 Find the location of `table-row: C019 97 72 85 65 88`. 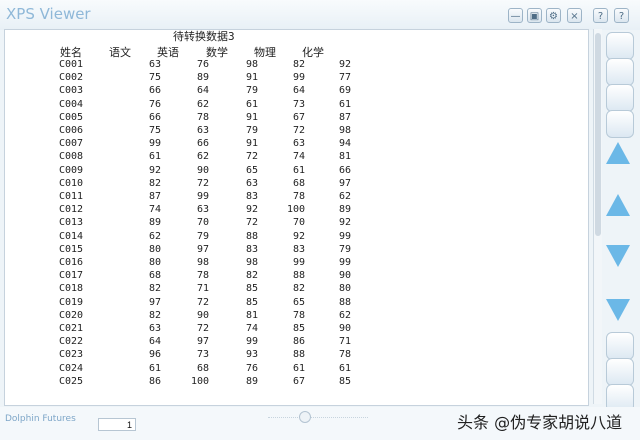

table-row: C019 97 72 85 65 88 is located at coordinates (296, 304).